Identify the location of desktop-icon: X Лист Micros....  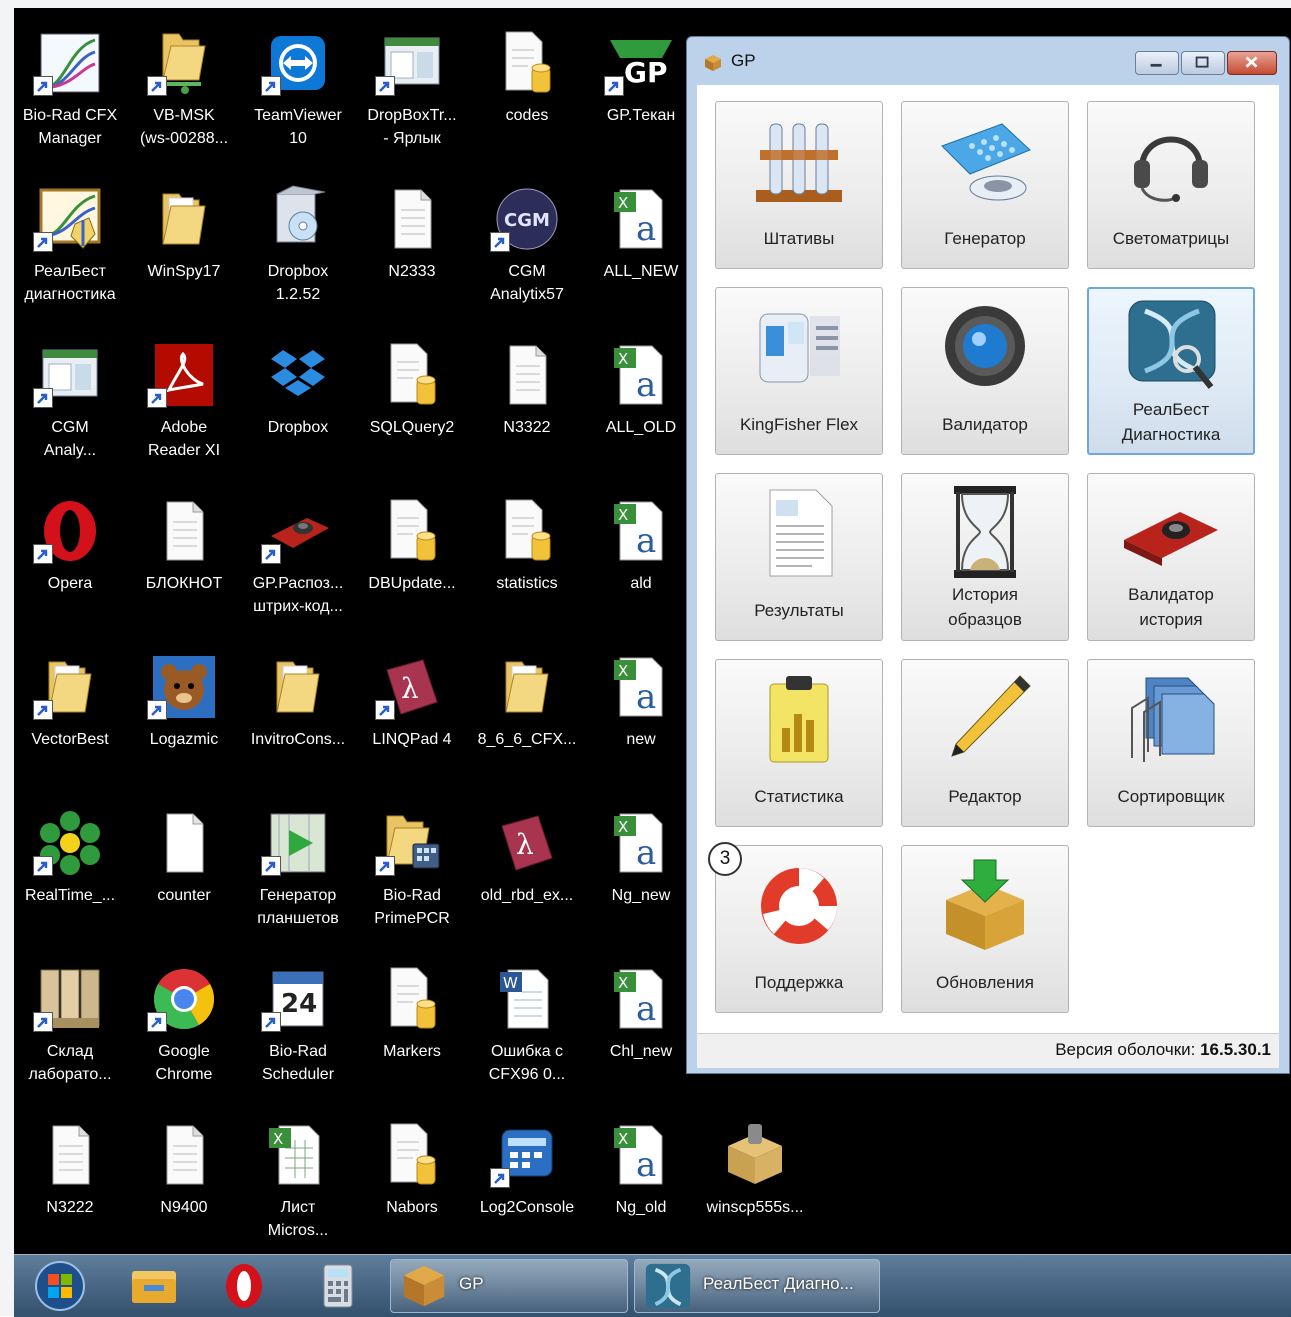
(298, 1181).